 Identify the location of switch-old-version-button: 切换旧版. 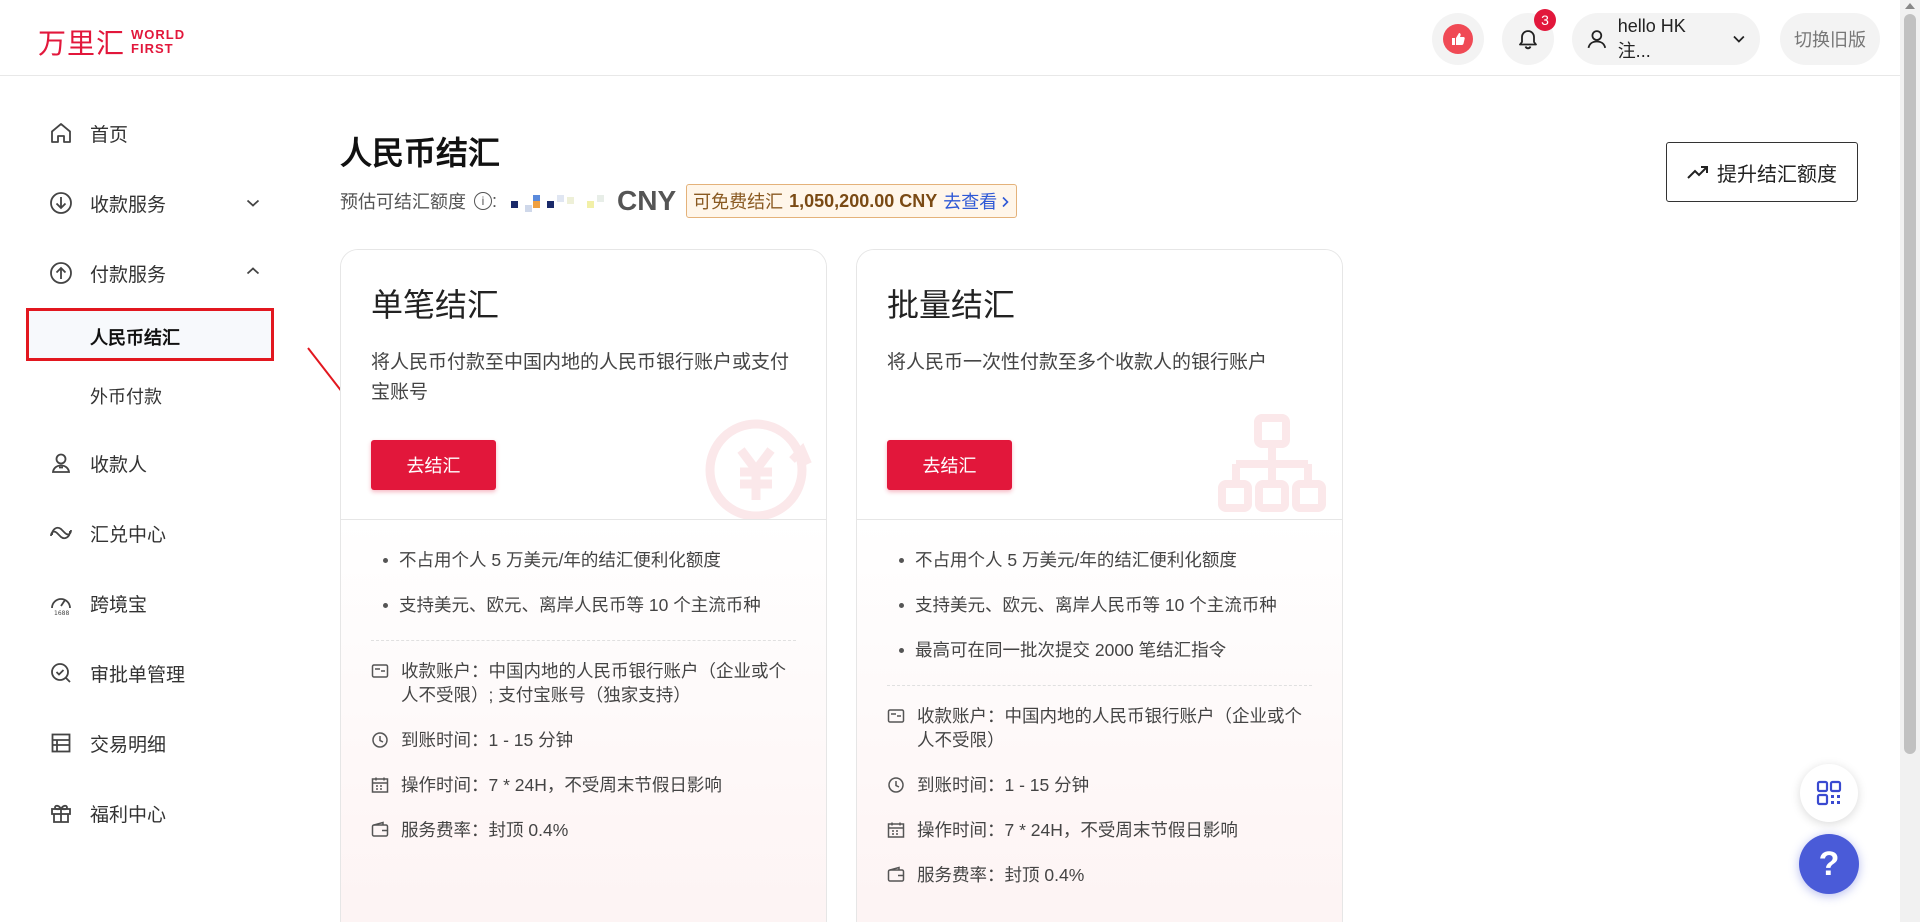
(1830, 39).